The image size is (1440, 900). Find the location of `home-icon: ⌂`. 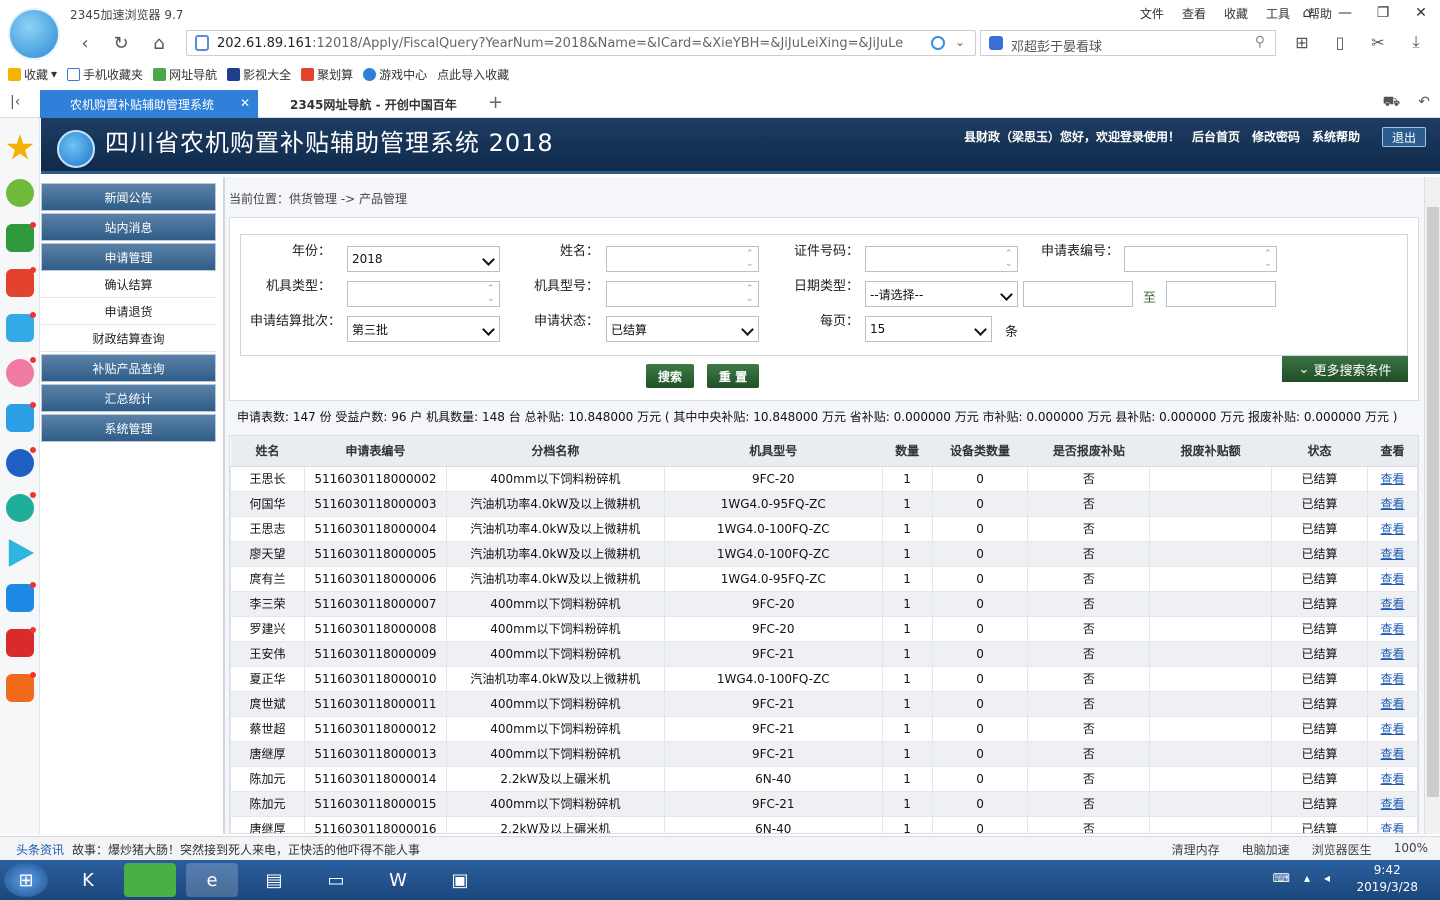

home-icon: ⌂ is located at coordinates (159, 43).